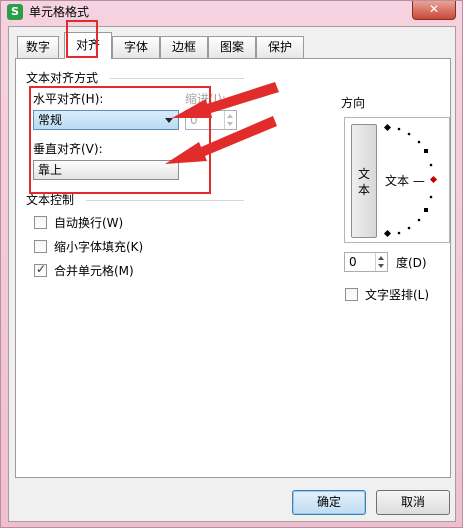 This screenshot has height=528, width=463. I want to click on degrees-value: 0, so click(353, 262).